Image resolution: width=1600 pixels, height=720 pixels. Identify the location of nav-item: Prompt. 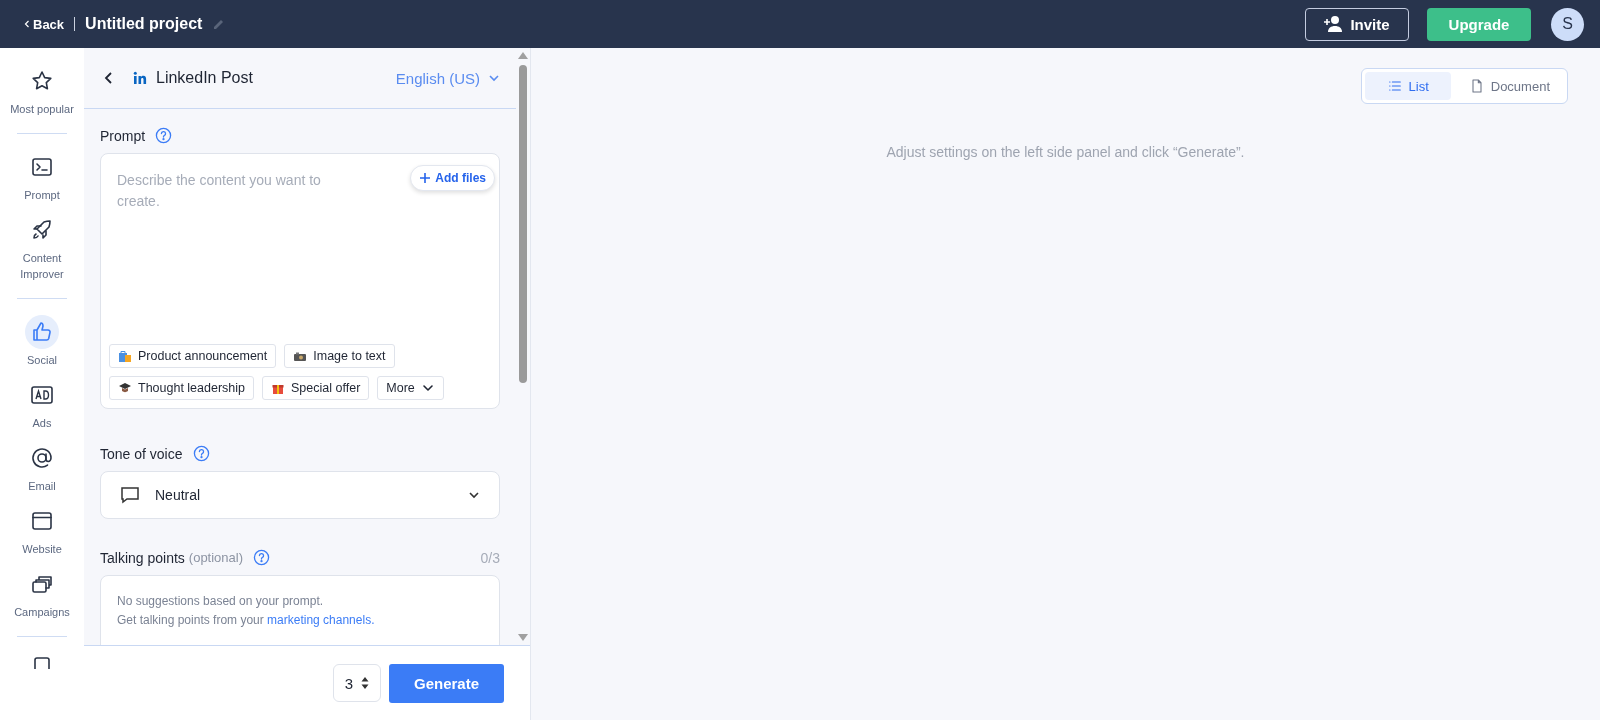
(42, 179).